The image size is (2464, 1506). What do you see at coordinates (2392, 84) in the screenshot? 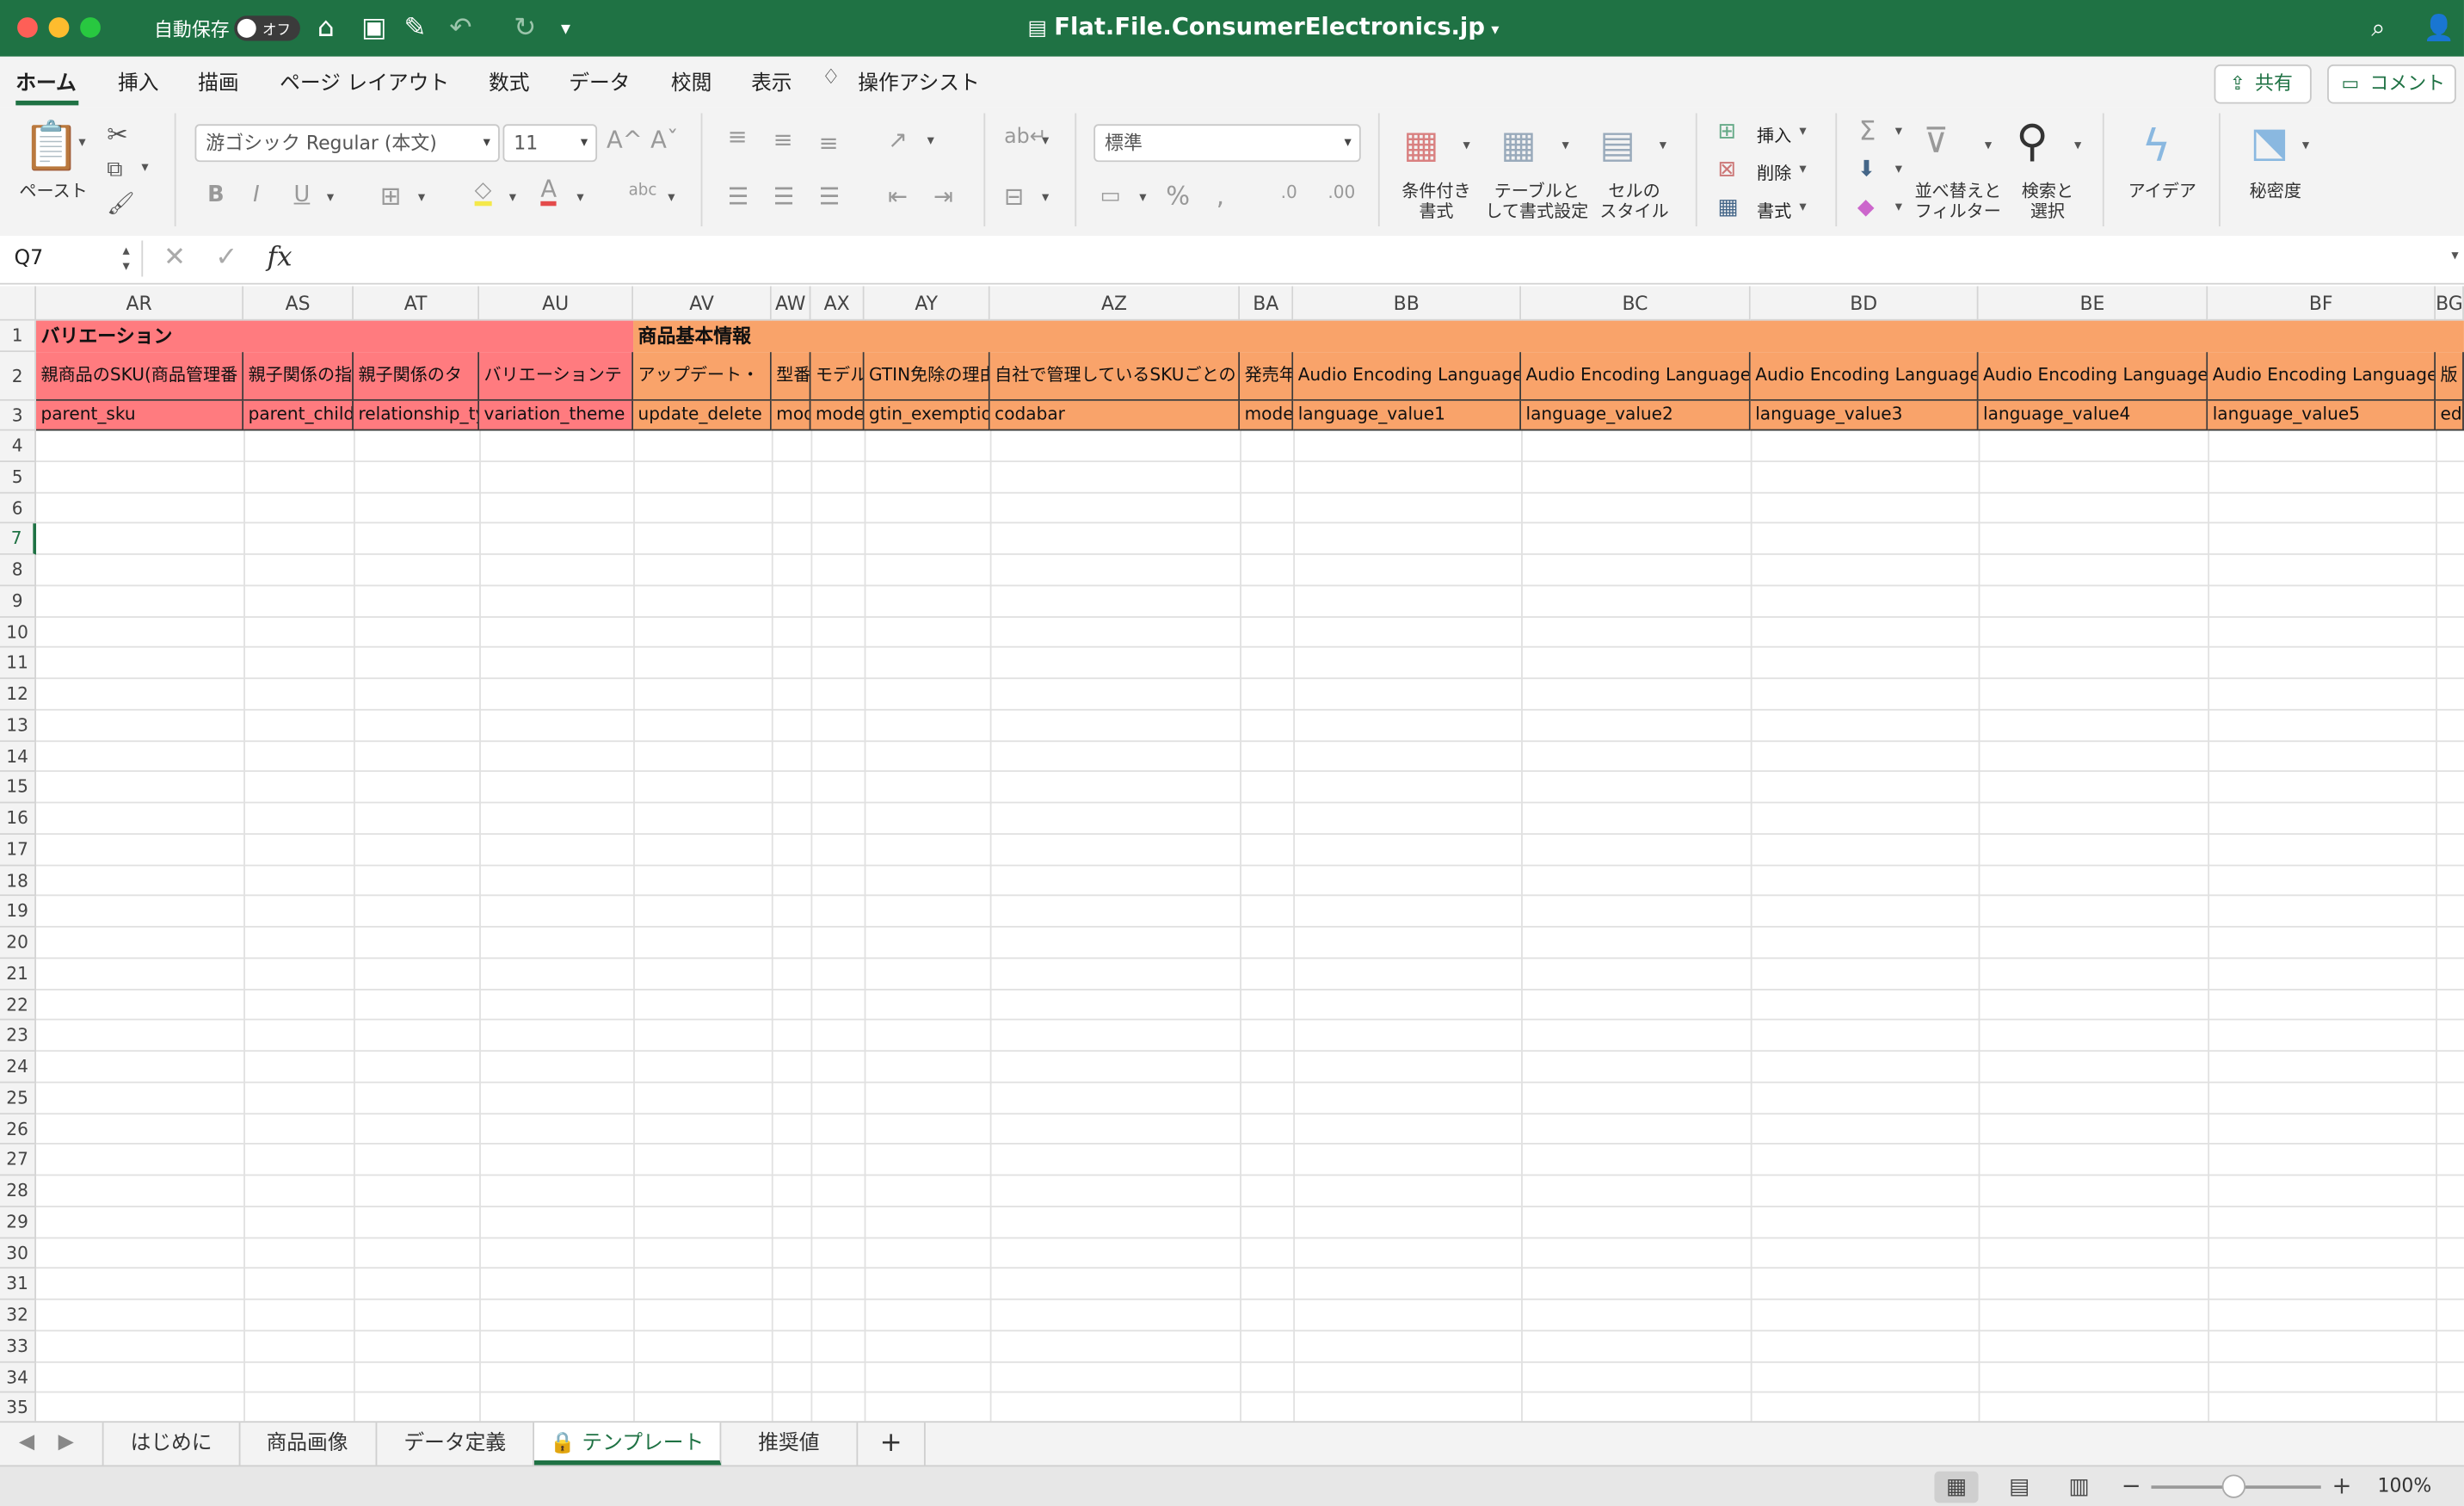
I see `comment-button: ▭ コメント` at bounding box center [2392, 84].